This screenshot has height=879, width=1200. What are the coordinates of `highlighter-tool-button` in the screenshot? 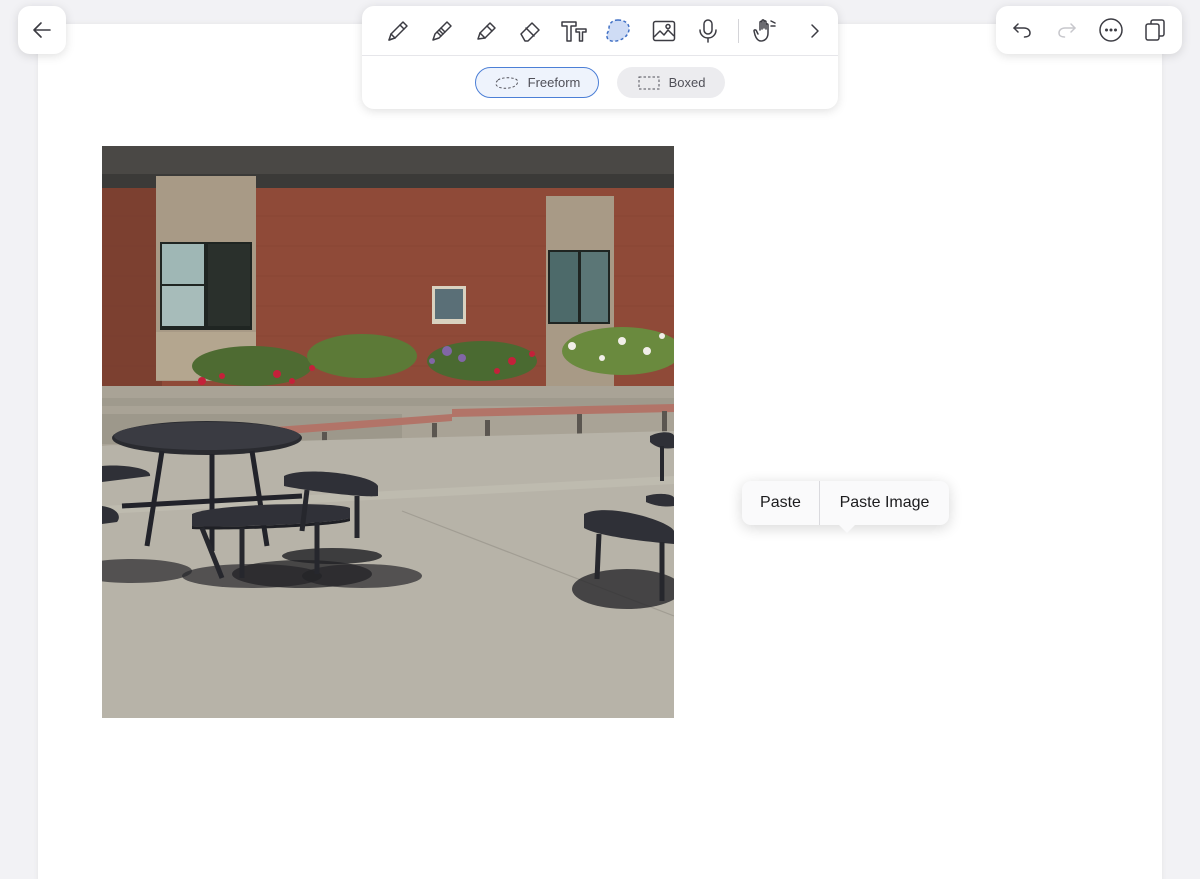 It's located at (486, 31).